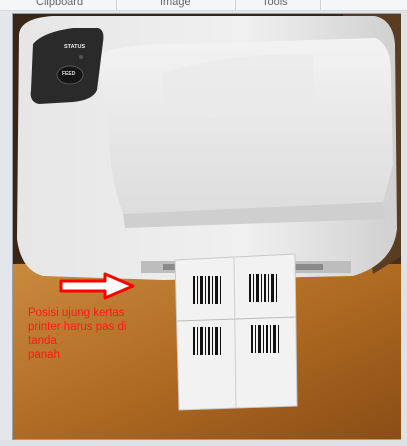  Describe the element at coordinates (275, 4) in the screenshot. I see `ribbon-group-tools: Tools` at that location.